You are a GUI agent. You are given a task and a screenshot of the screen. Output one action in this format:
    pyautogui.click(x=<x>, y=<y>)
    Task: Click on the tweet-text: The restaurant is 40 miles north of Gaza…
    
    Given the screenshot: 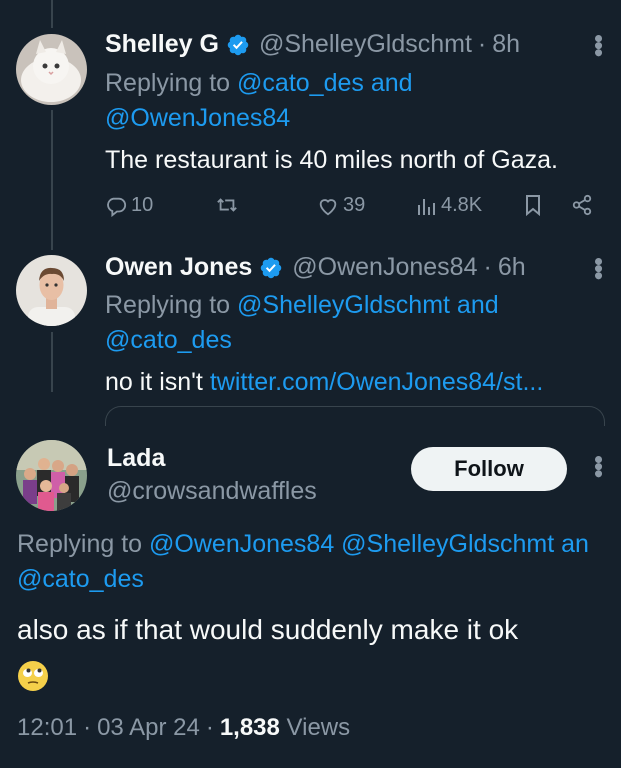 What is the action you would take?
    pyautogui.click(x=331, y=160)
    